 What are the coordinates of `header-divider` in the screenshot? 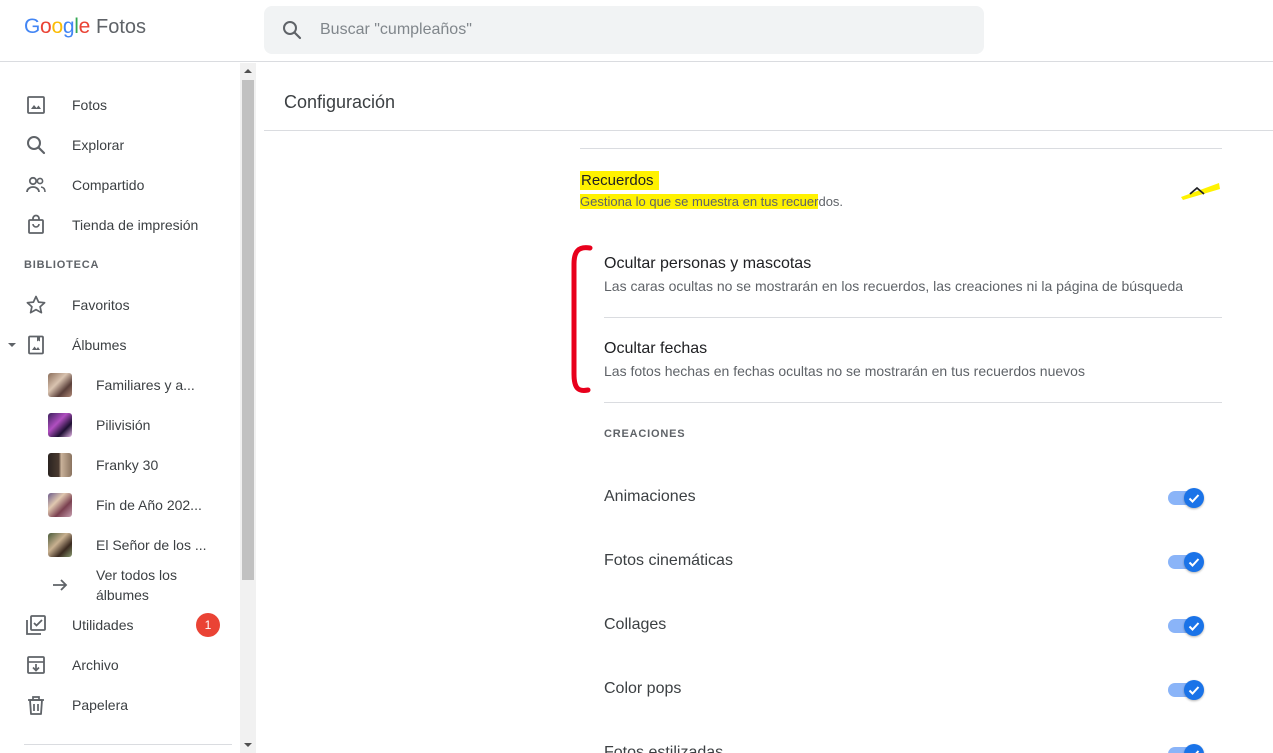 It's located at (768, 130).